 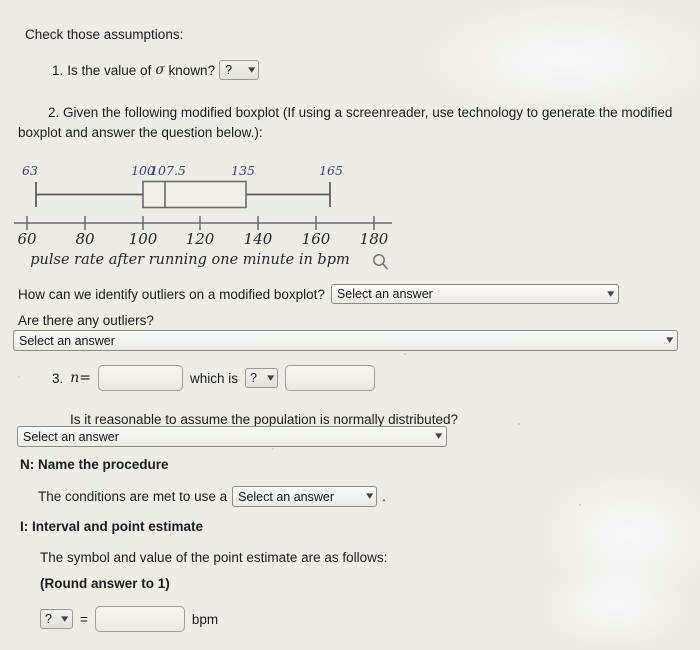 I want to click on identify-outliers-select-value: Select an answer, so click(x=384, y=294).